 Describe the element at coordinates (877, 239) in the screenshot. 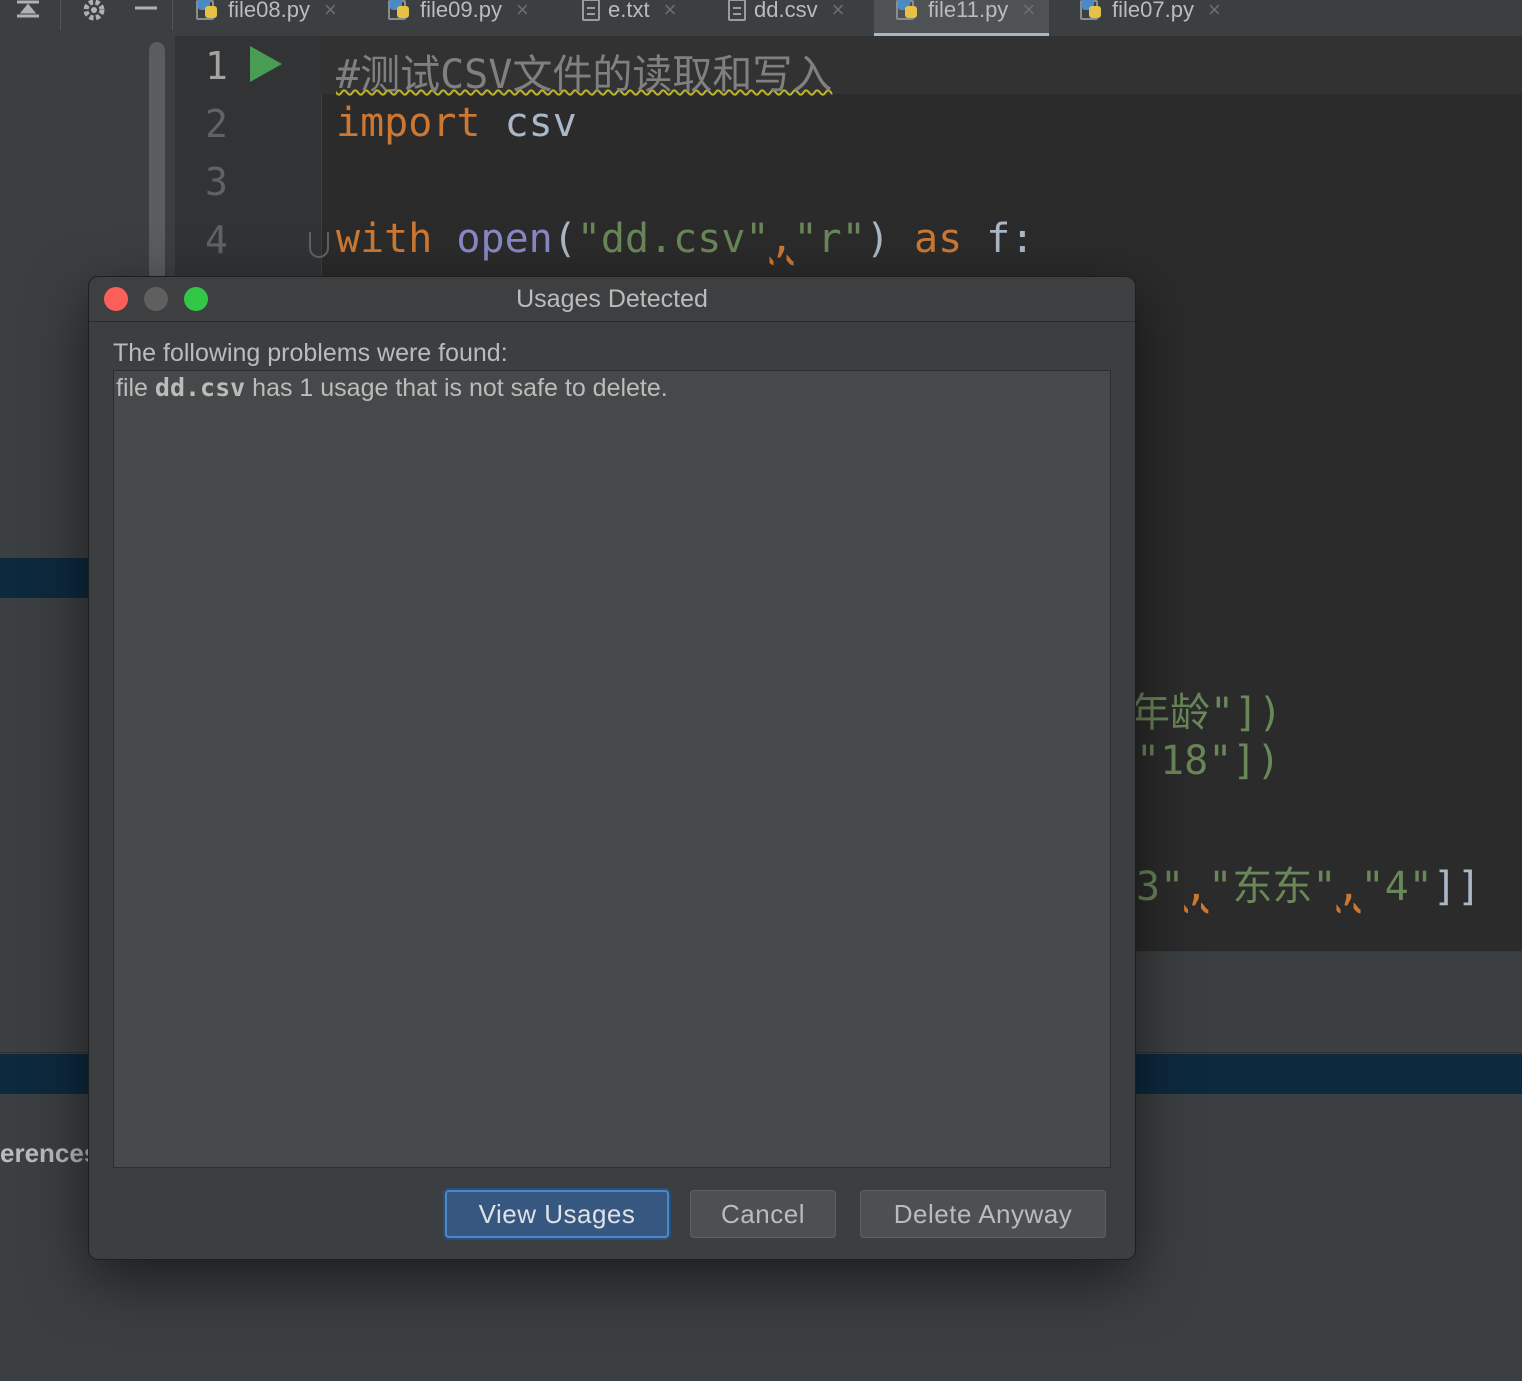

I see `paren: )` at that location.